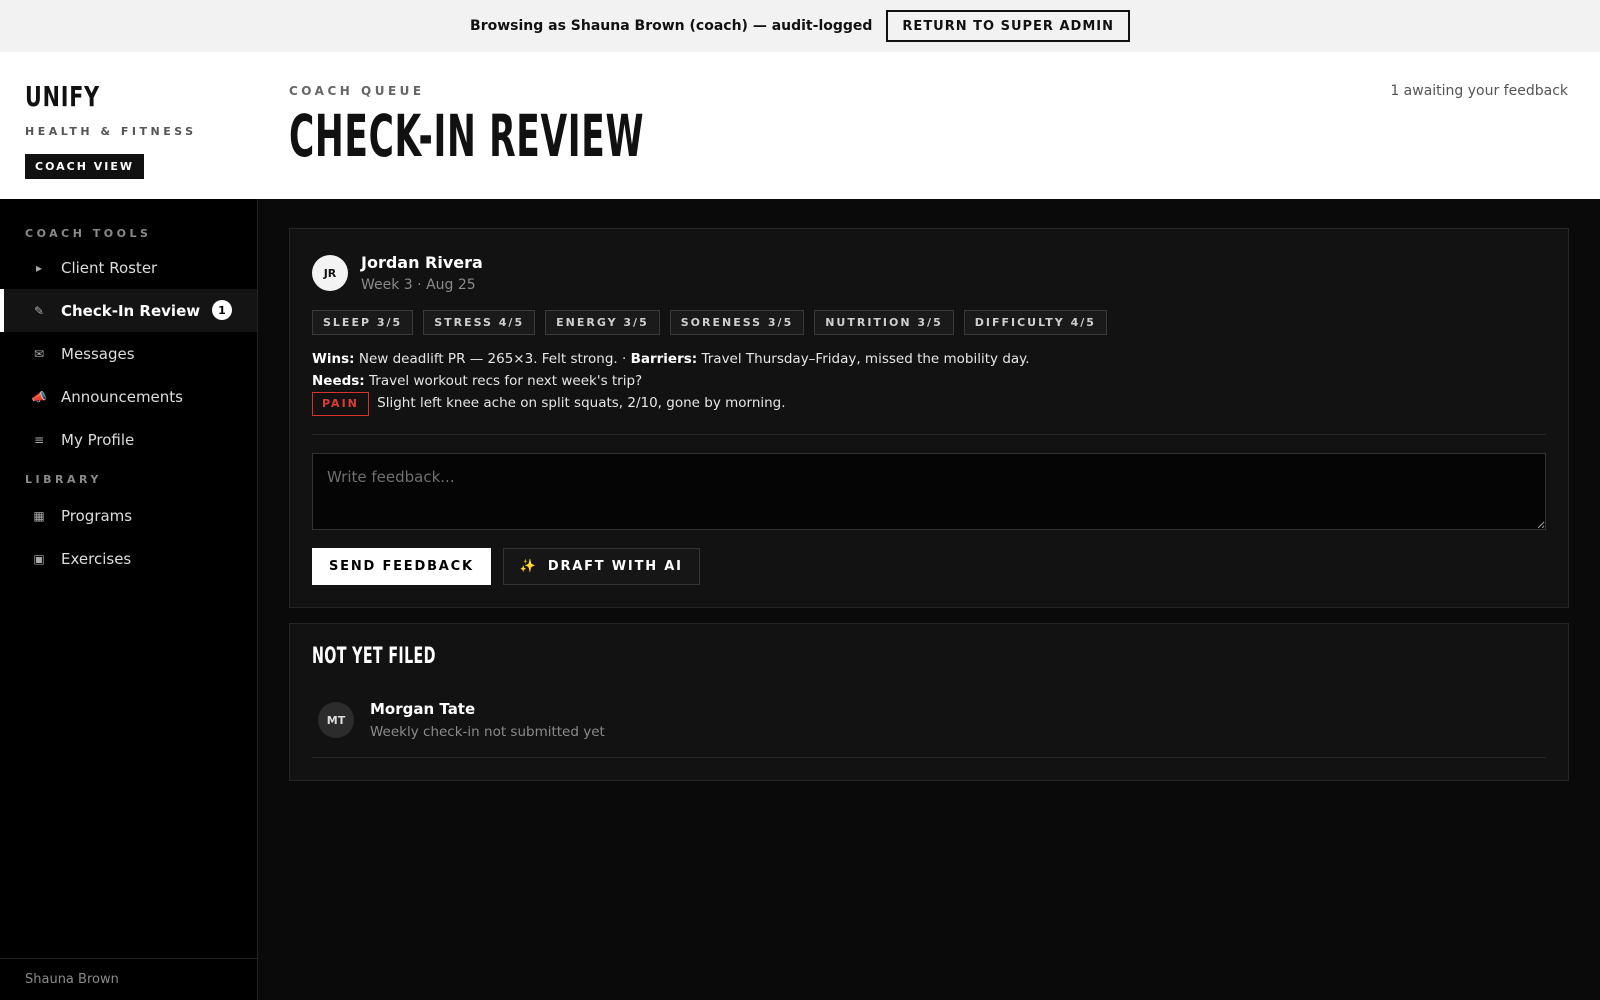 This screenshot has height=1000, width=1600. I want to click on metric-tag-difficulty: DIFFICULTY 4/5, so click(1035, 322).